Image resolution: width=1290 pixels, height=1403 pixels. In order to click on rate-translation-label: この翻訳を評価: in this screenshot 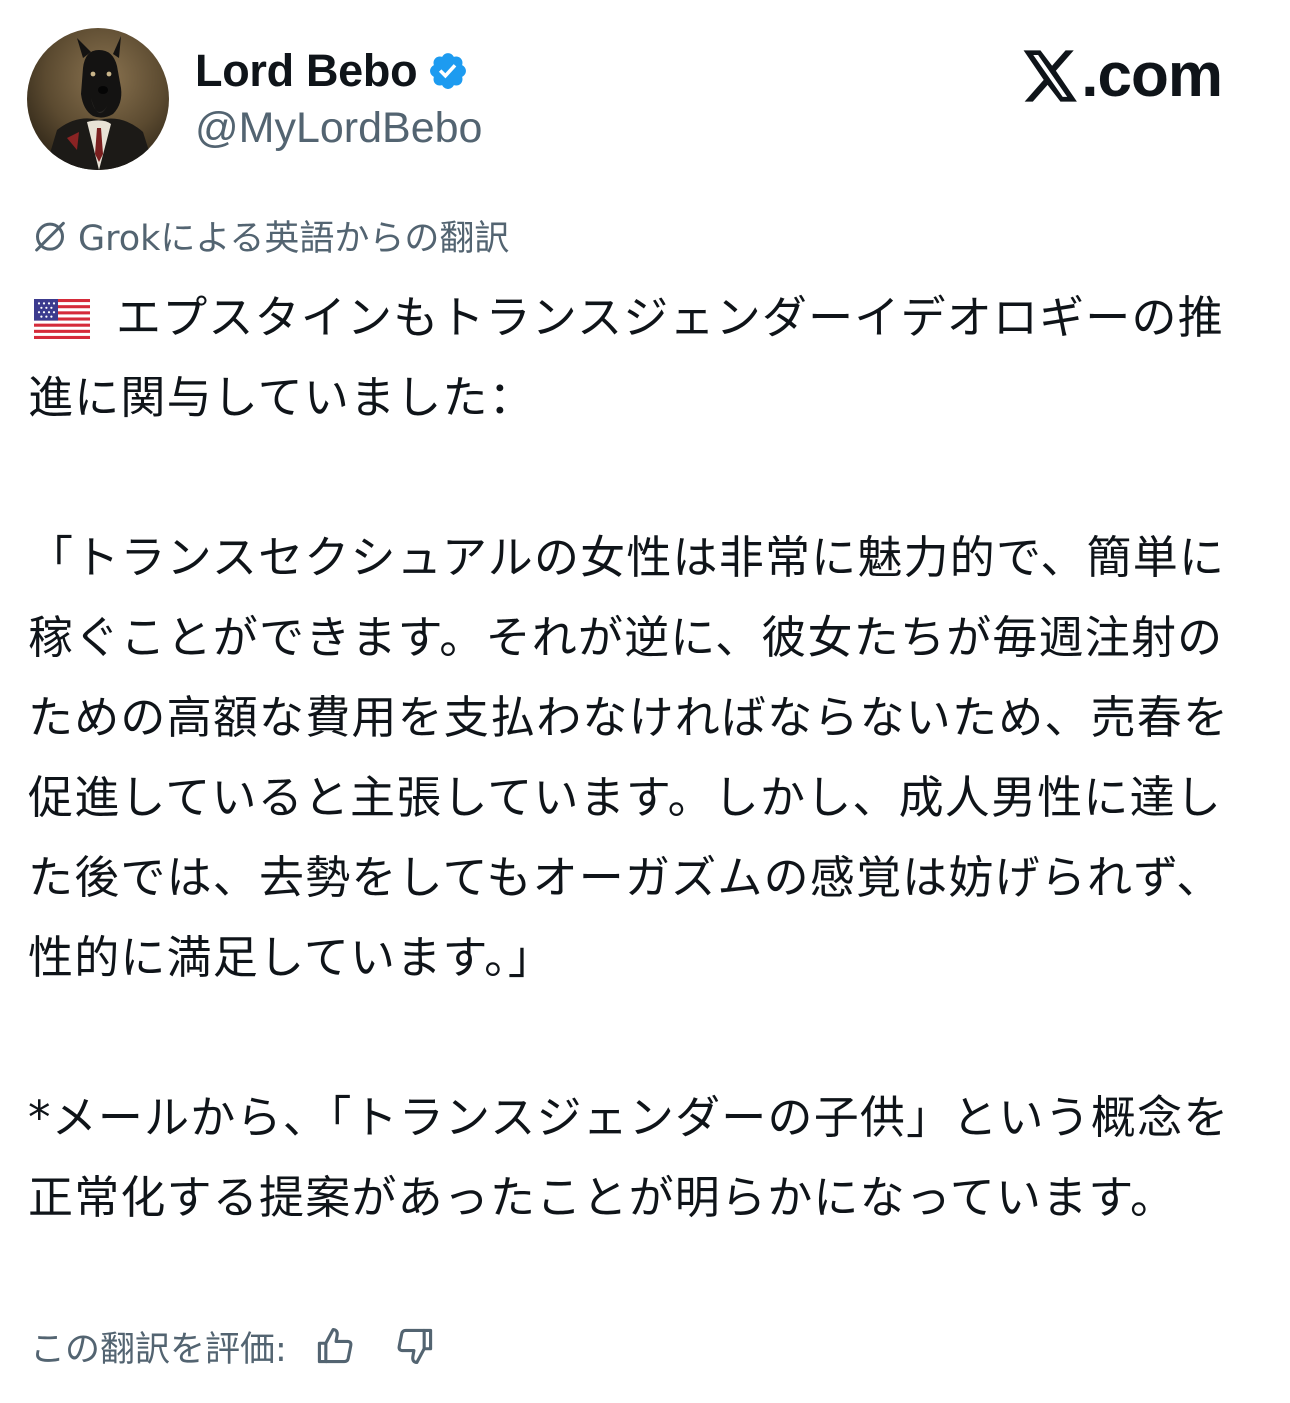, I will do `click(158, 1349)`.